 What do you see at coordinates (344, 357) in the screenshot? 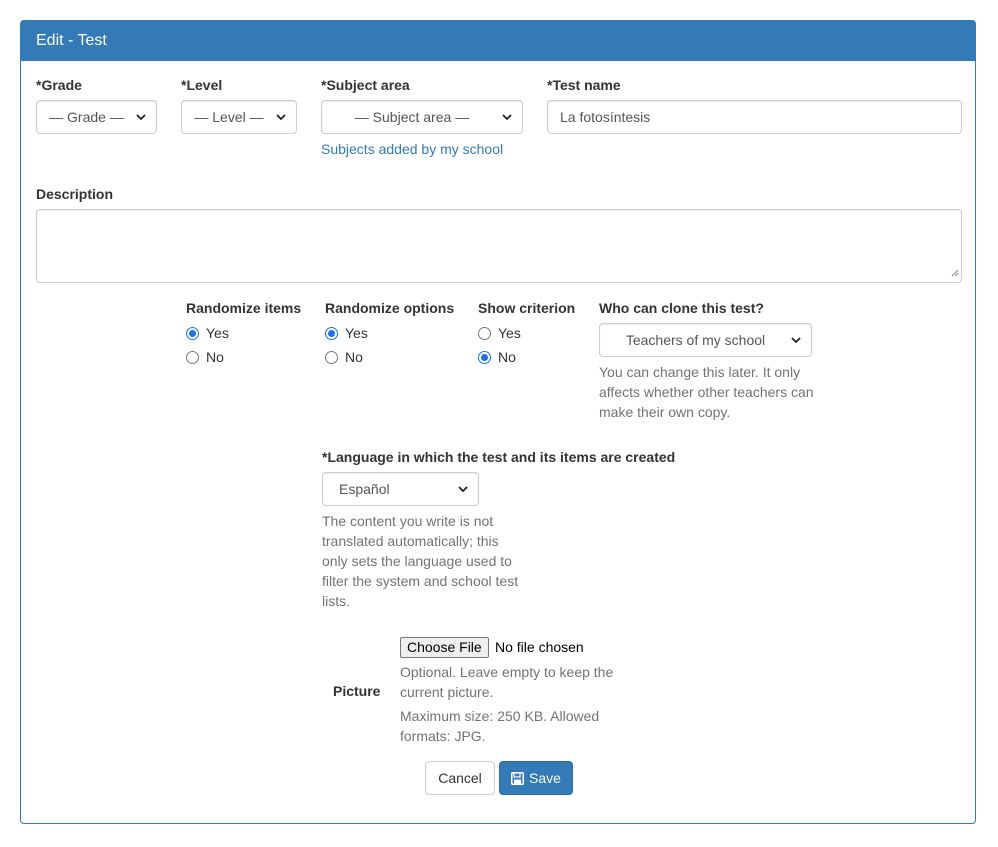
I see `randomize-options-no: No` at bounding box center [344, 357].